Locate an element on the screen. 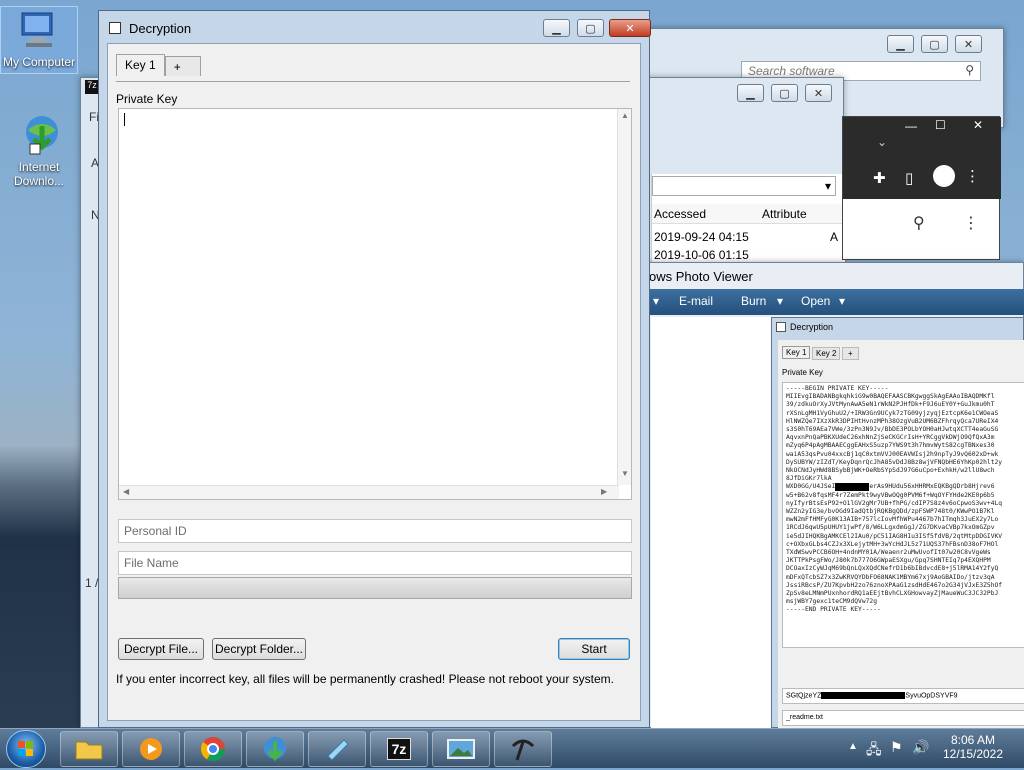  open-menu: Open is located at coordinates (815, 301).